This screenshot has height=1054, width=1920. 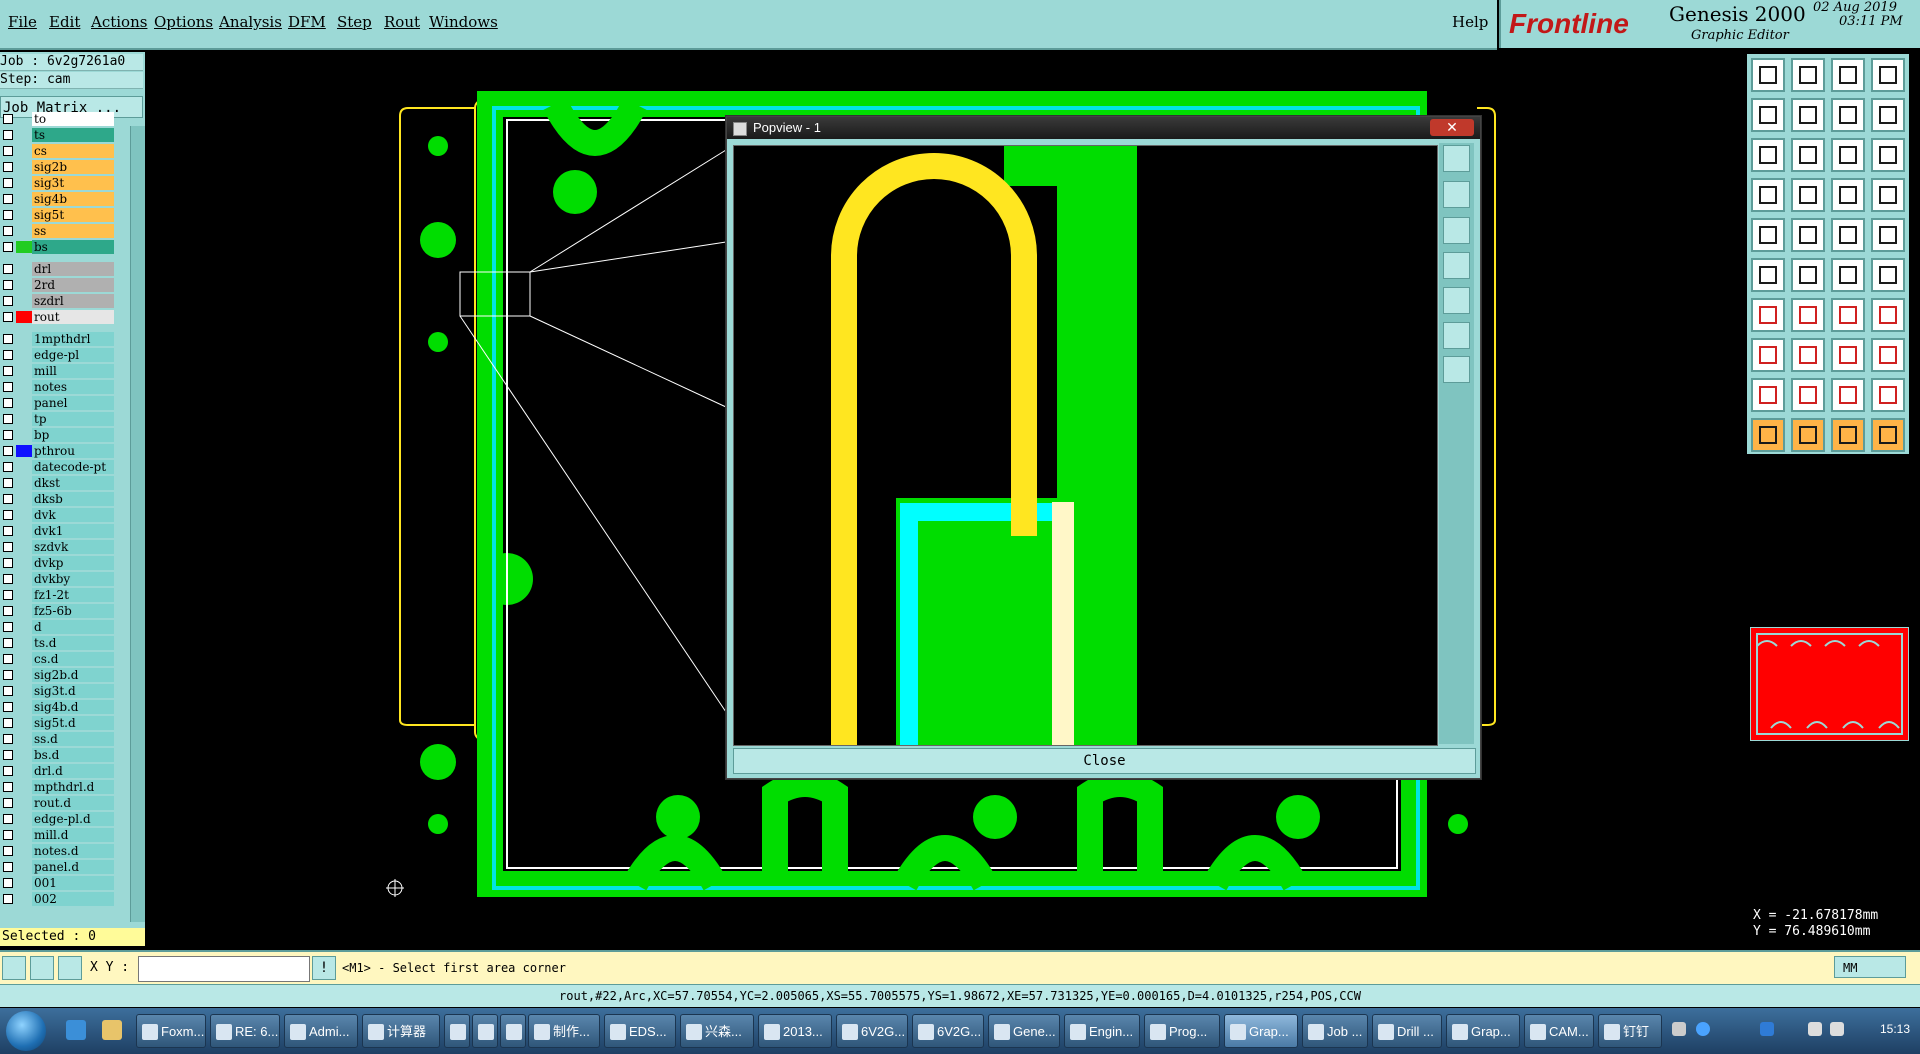 What do you see at coordinates (59, 119) in the screenshot?
I see `layer-row-to: to` at bounding box center [59, 119].